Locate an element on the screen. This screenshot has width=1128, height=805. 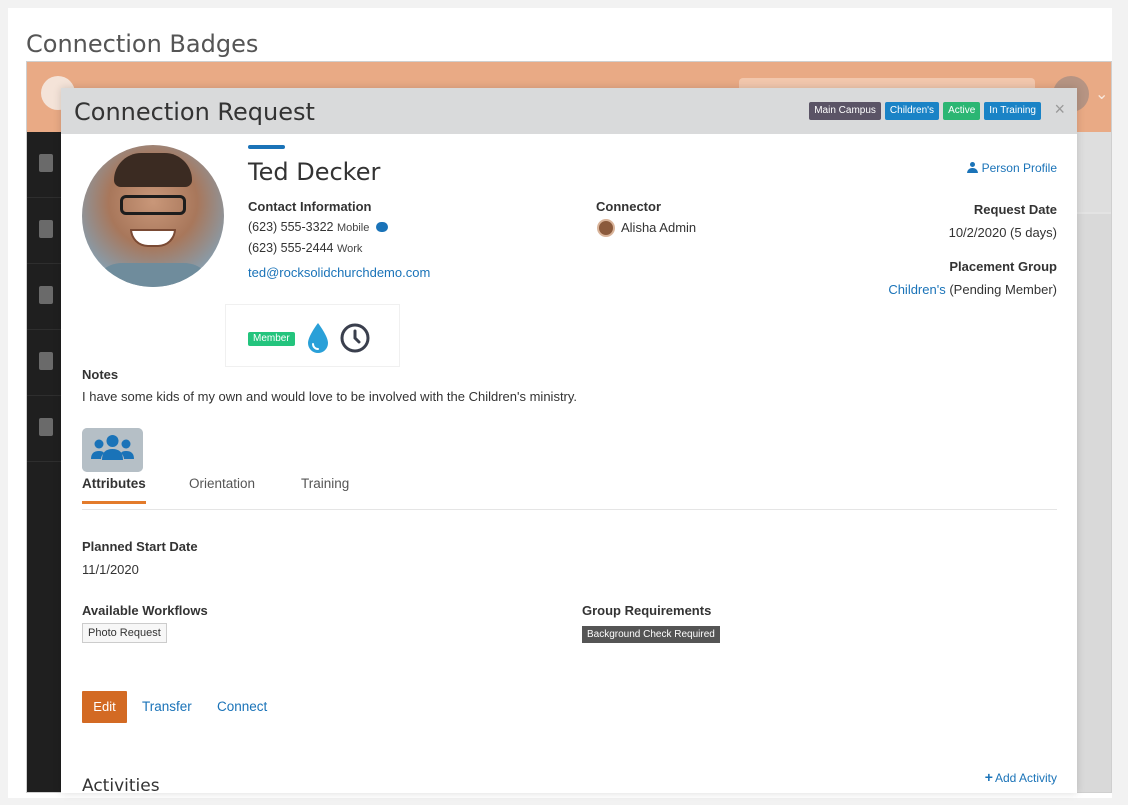
planned-start-title: Planned Start Date is located at coordinates (140, 546).